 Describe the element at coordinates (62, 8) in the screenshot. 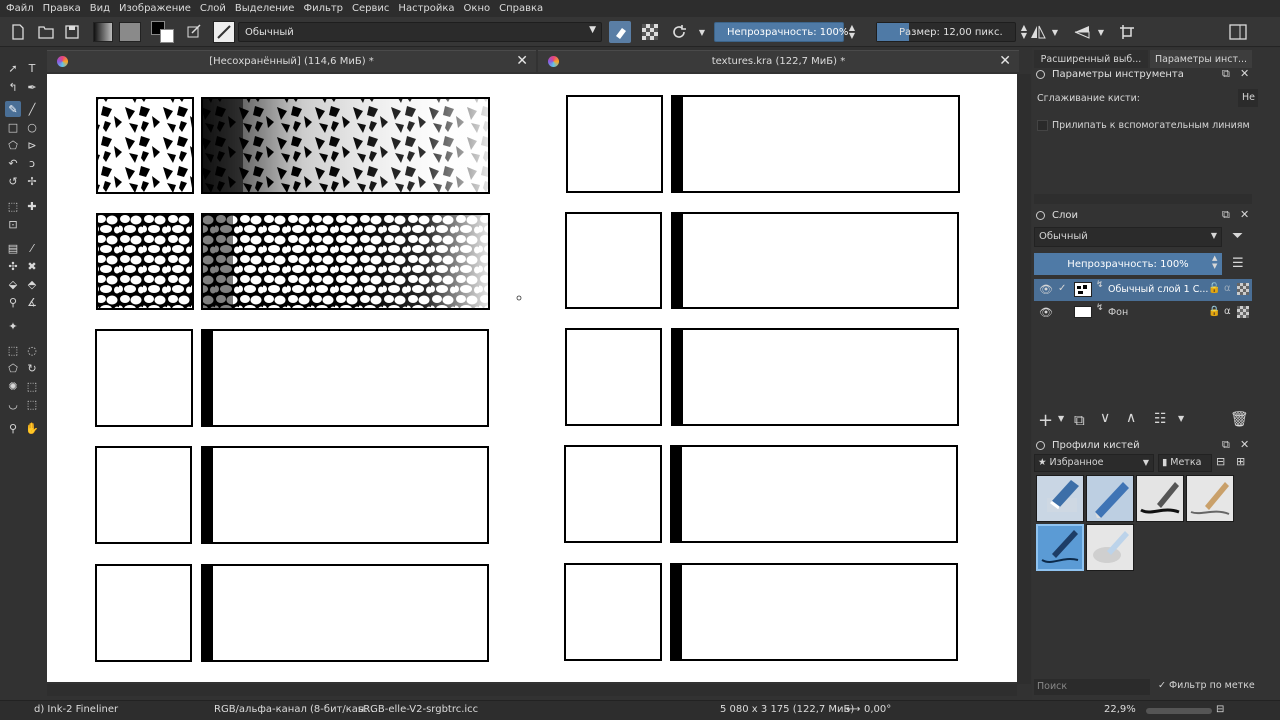

I see `menu-edit: Правка` at that location.